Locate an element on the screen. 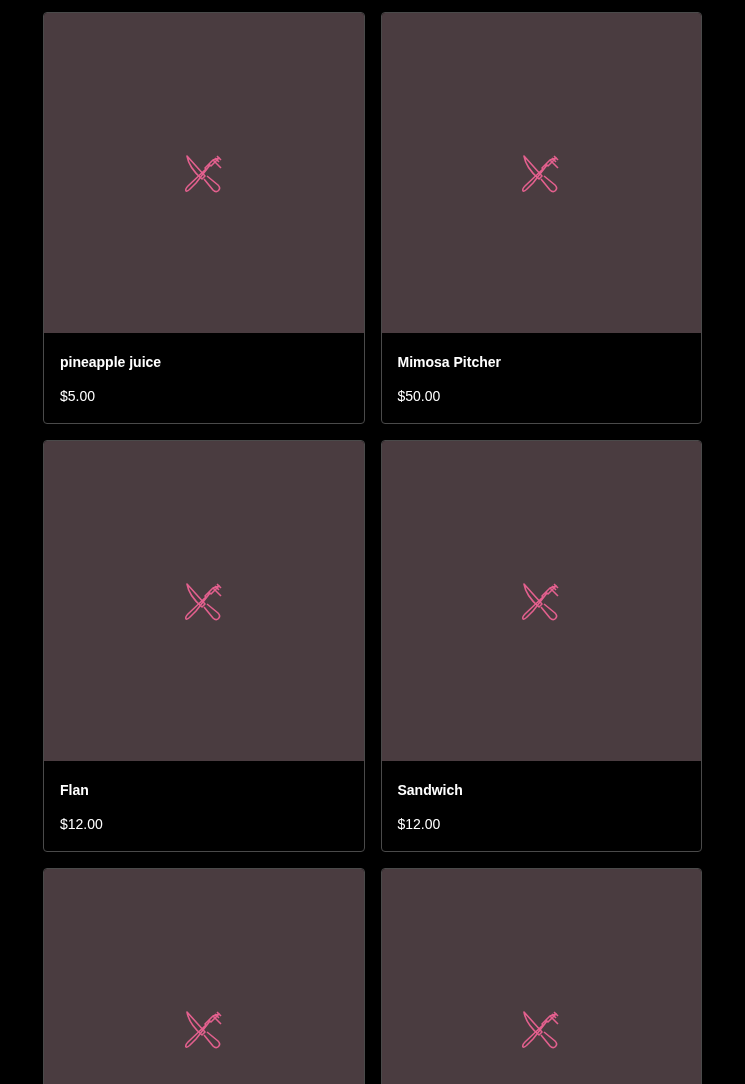 Image resolution: width=745 pixels, height=1084 pixels. product-price: $50.00 is located at coordinates (419, 396).